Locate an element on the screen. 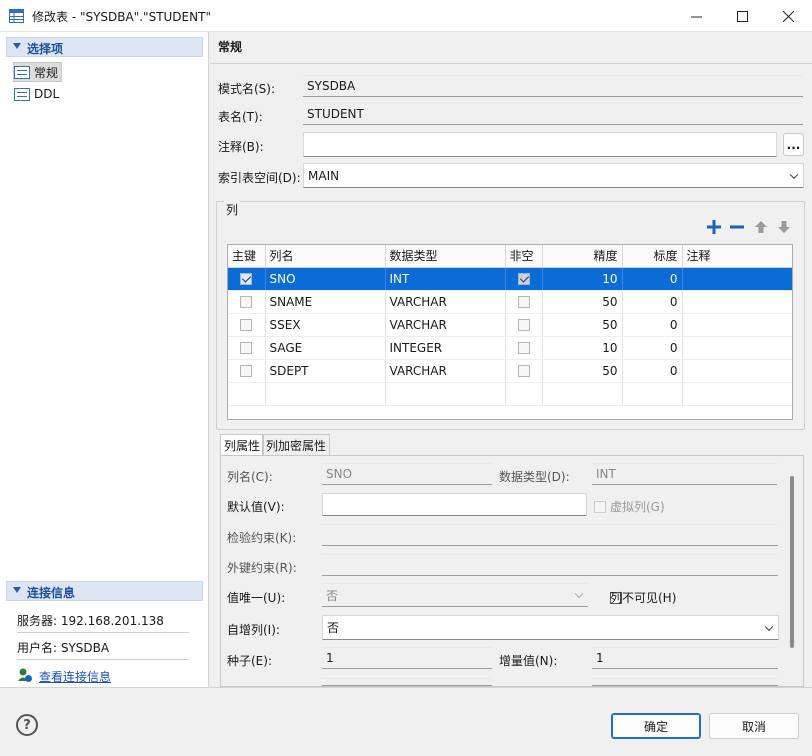 Image resolution: width=812 pixels, height=756 pixels. column-name-cell: SDEPT is located at coordinates (325, 371).